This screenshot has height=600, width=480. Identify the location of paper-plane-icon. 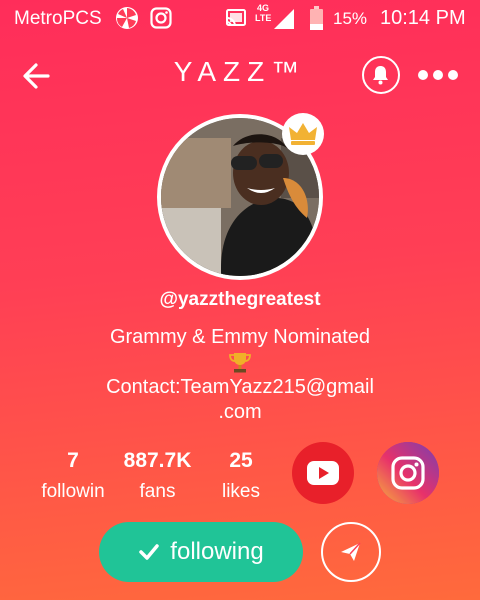
(351, 551).